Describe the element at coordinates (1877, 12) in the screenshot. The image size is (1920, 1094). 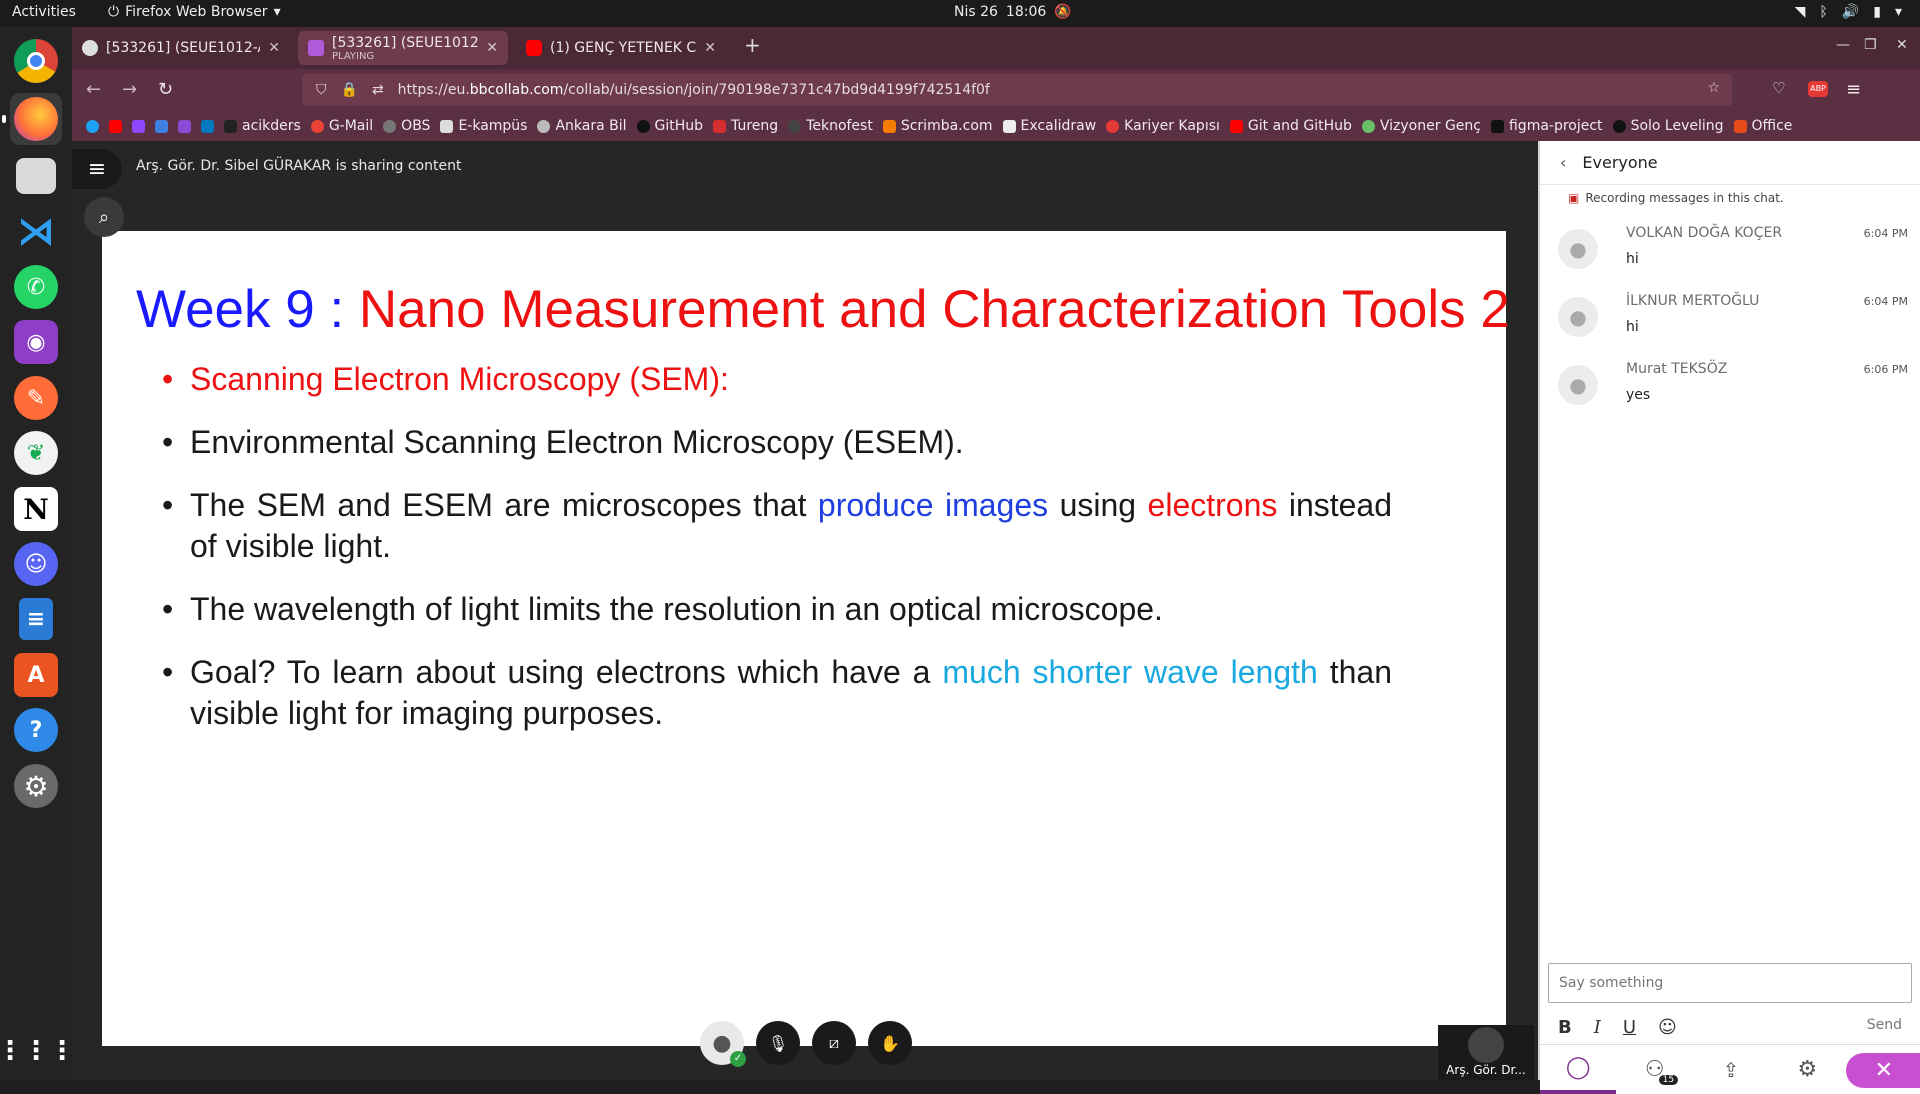
I see `battery-icon: ▮` at that location.